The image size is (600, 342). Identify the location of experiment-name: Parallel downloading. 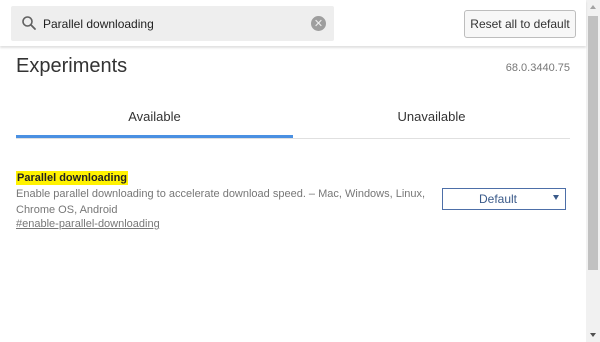
(72, 178).